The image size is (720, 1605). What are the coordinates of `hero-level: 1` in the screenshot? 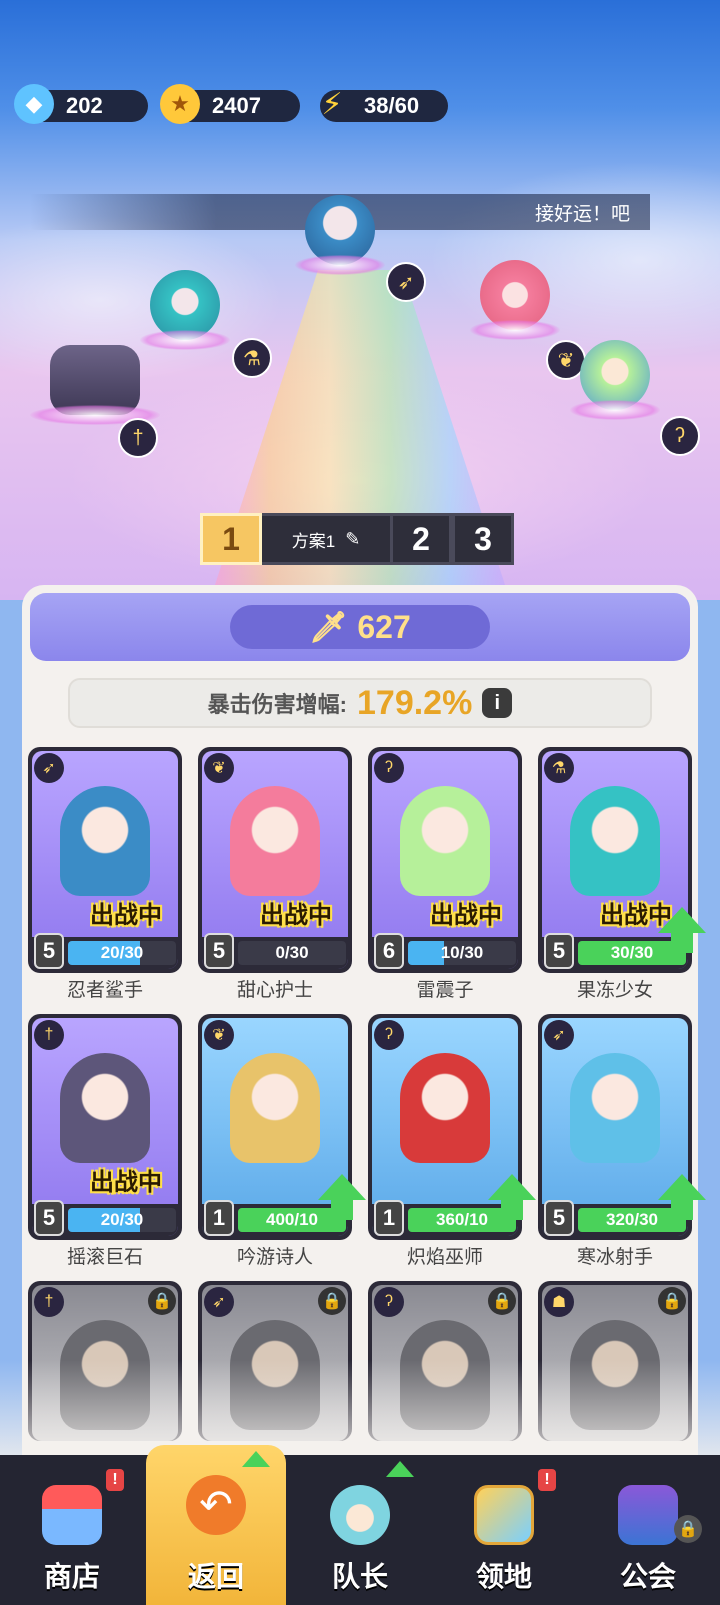 It's located at (219, 1218).